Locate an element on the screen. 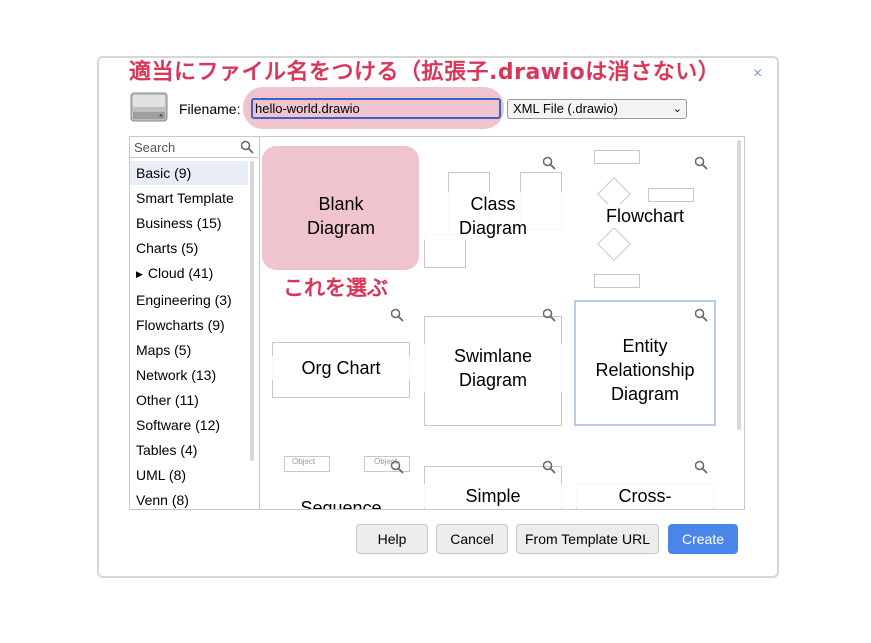 The width and height of the screenshot is (871, 643). template-flowchart: Flowchart is located at coordinates (645, 217).